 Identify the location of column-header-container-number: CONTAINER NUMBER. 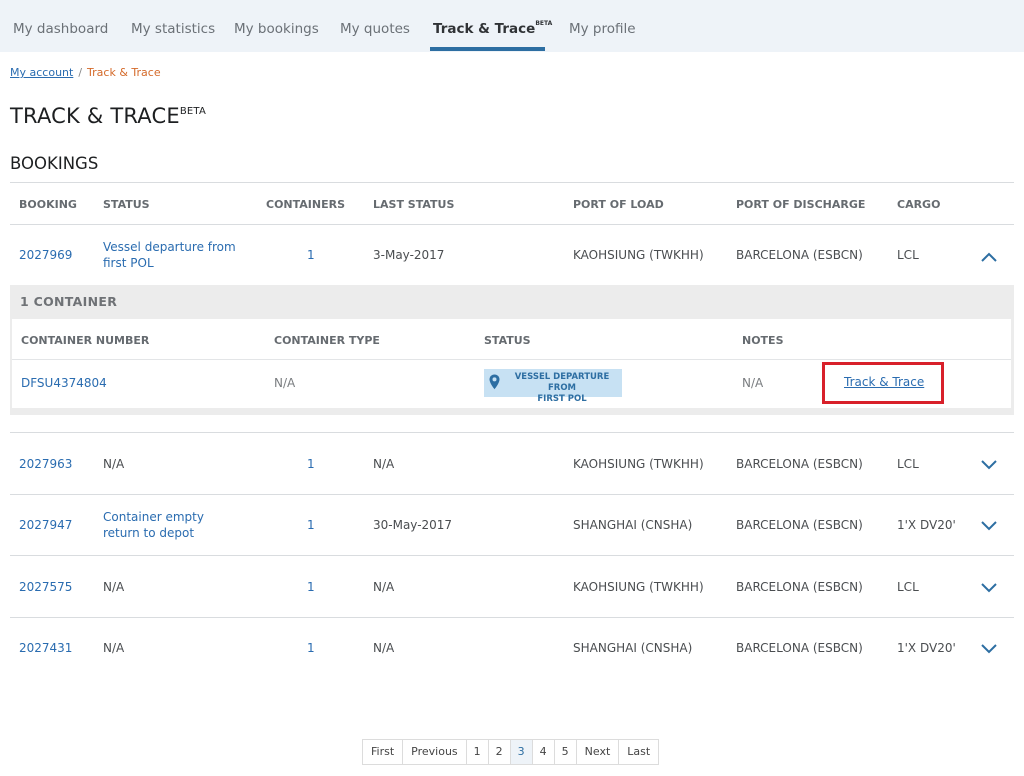
(85, 340).